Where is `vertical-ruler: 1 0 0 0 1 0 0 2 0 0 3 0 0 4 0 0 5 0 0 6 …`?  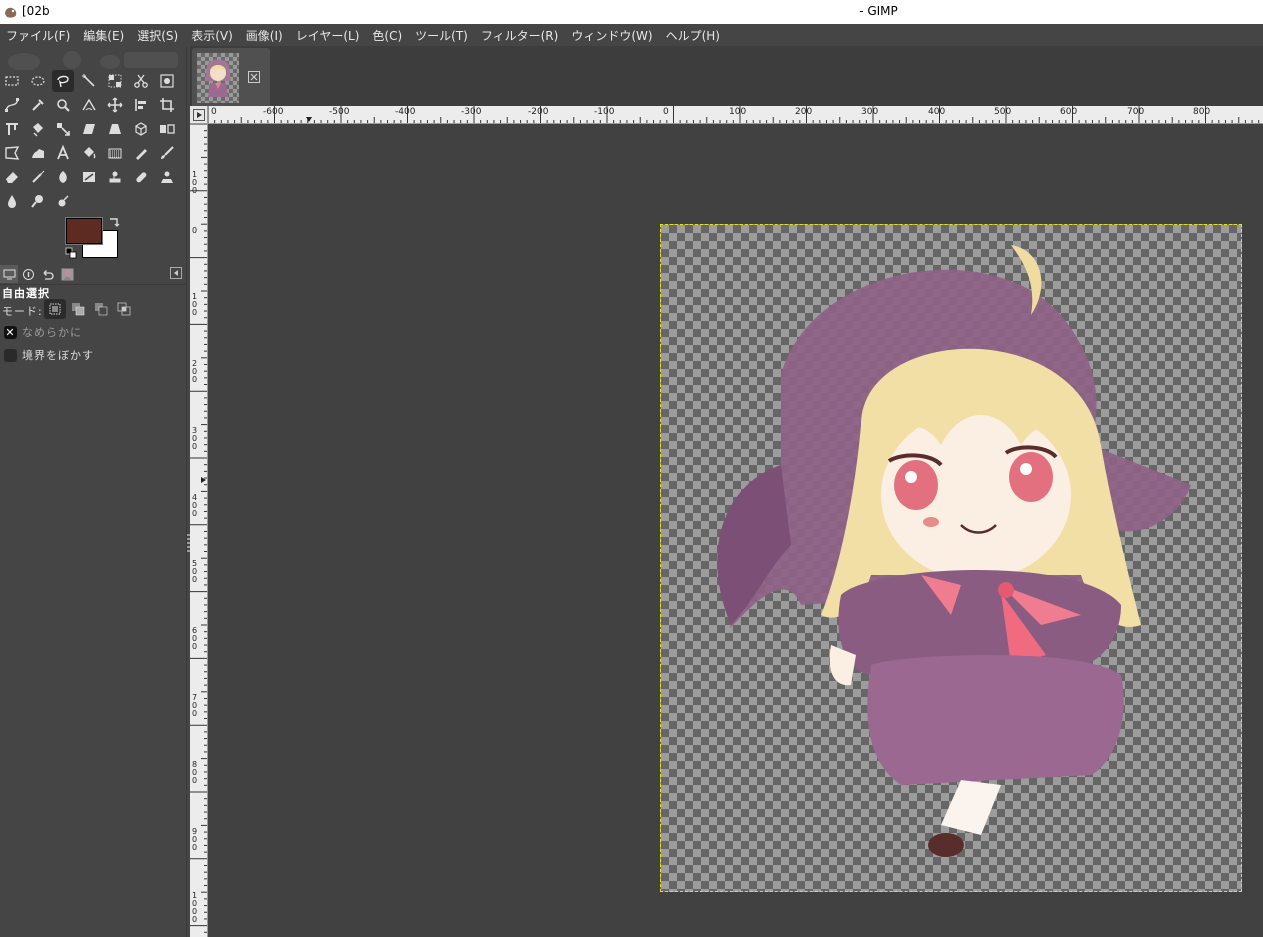 vertical-ruler: 1 0 0 0 1 0 0 2 0 0 3 0 0 4 0 0 5 0 0 6 … is located at coordinates (199, 530).